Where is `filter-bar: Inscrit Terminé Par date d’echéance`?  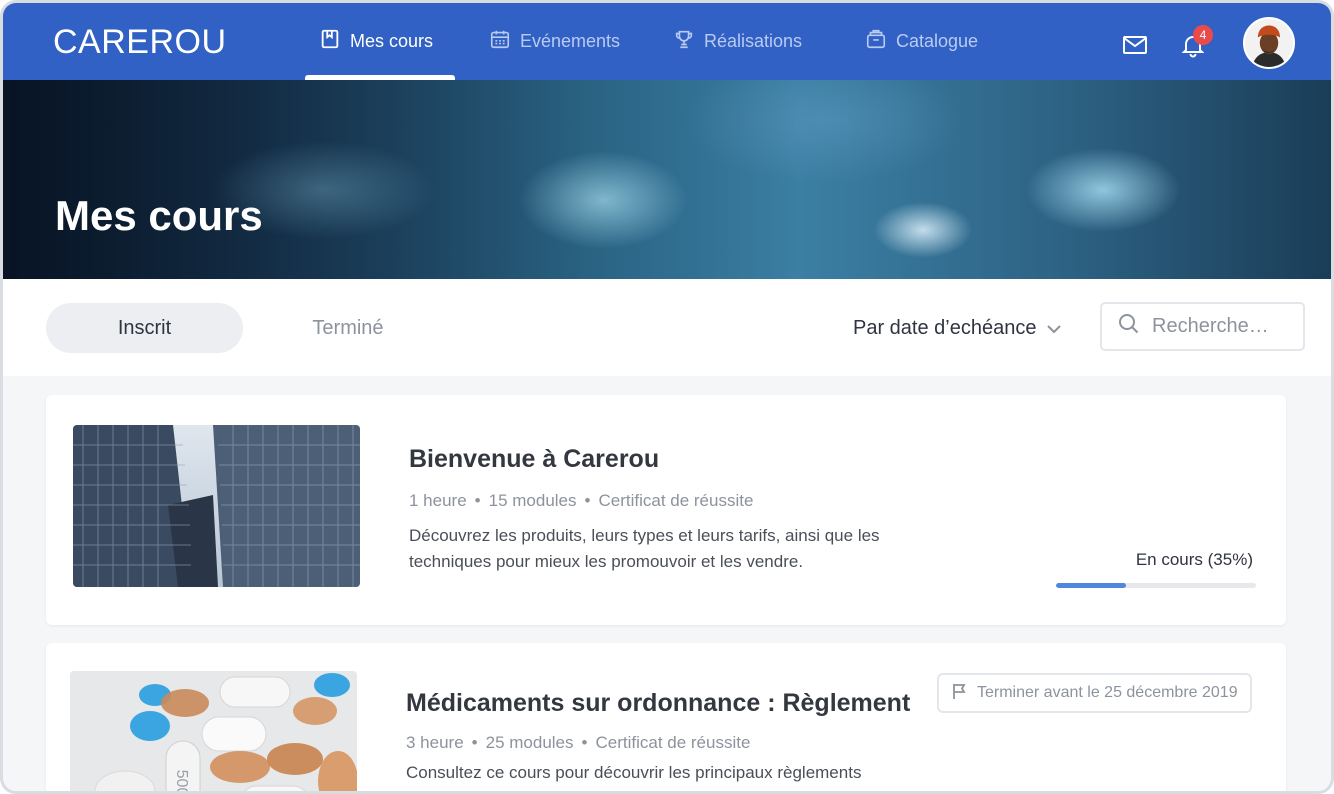 filter-bar: Inscrit Terminé Par date d’echéance is located at coordinates (667, 327).